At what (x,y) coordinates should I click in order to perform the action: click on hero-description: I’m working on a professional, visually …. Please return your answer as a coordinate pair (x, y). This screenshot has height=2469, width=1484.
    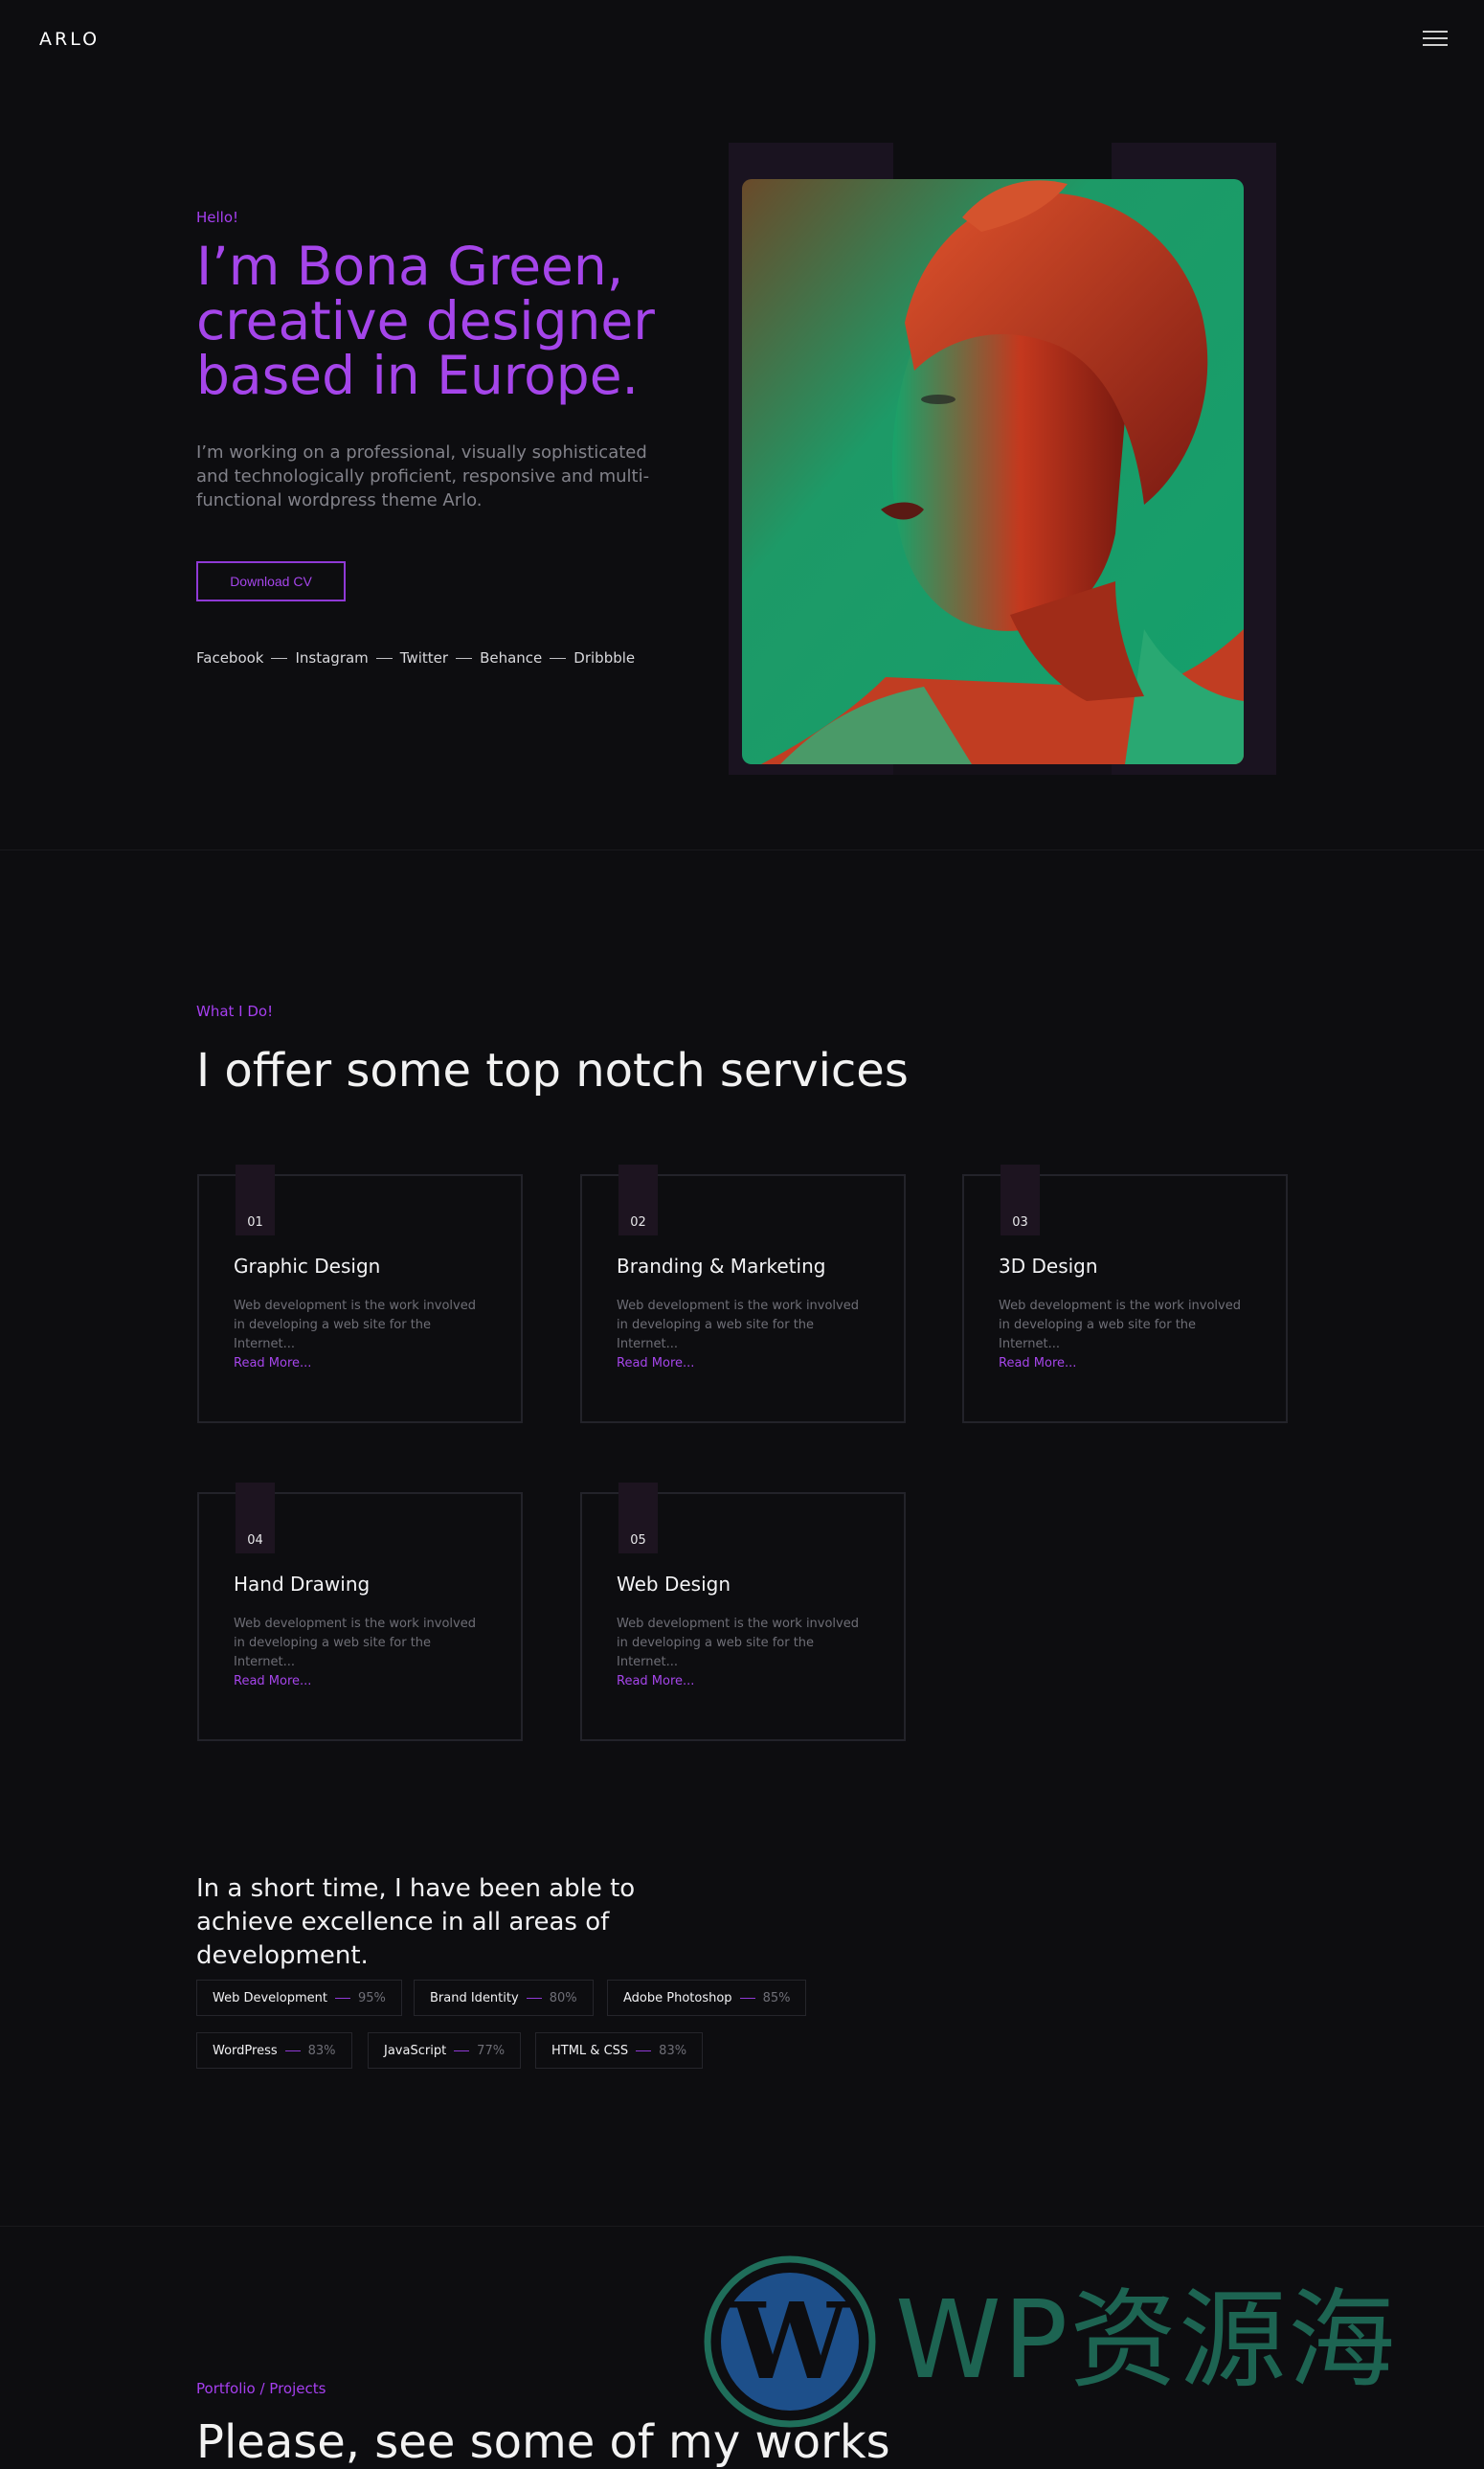
    Looking at the image, I should click on (423, 476).